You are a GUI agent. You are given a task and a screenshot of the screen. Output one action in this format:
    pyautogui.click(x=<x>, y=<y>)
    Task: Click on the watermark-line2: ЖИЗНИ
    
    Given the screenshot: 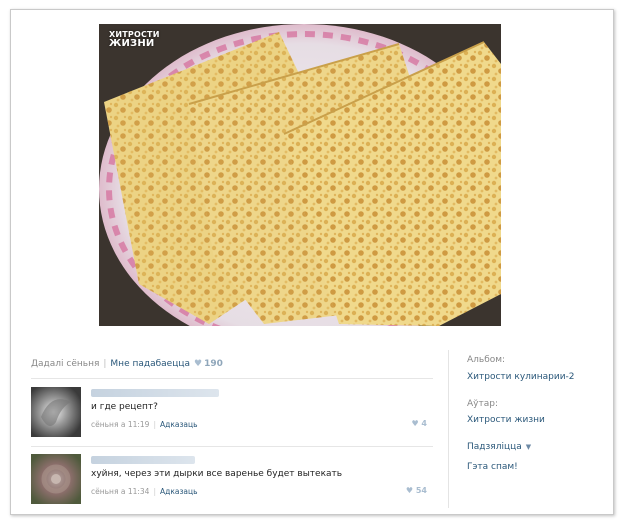 What is the action you would take?
    pyautogui.click(x=132, y=43)
    